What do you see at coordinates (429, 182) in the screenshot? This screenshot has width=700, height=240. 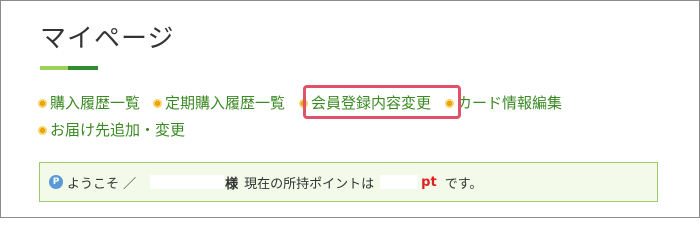 I see `point-unit: pt` at bounding box center [429, 182].